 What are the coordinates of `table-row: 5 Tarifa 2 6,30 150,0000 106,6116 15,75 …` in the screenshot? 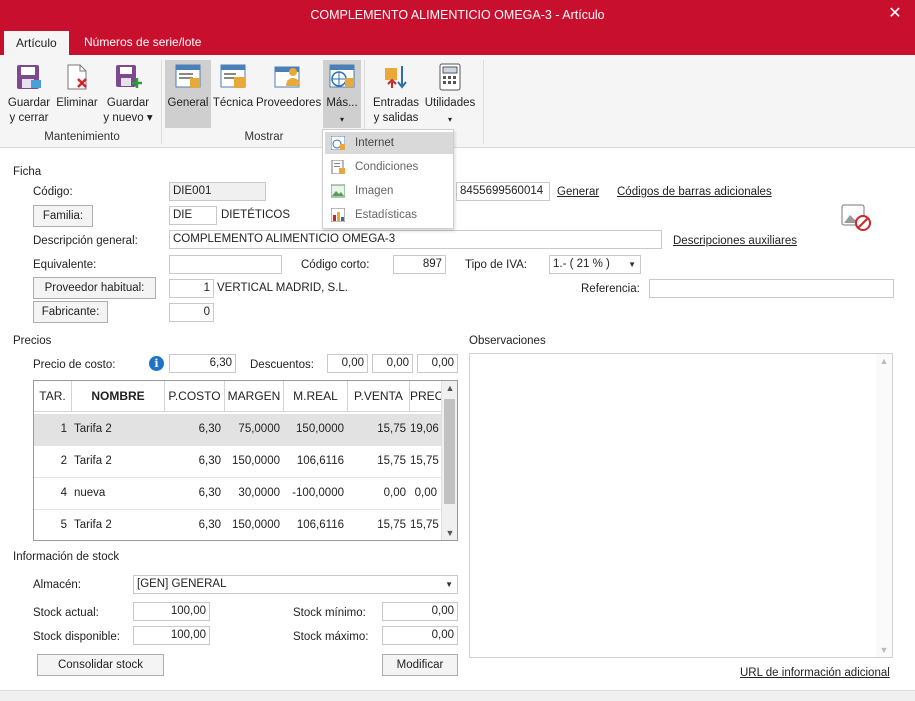 It's located at (237, 525).